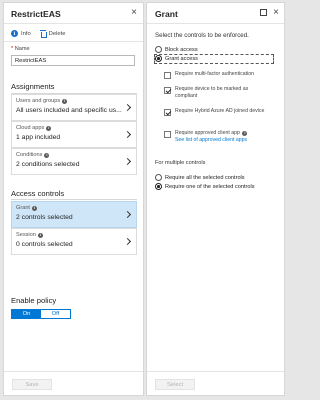 This screenshot has height=400, width=320. Describe the element at coordinates (30, 128) in the screenshot. I see `cloud-apps-label-text: Cloud apps` at that location.